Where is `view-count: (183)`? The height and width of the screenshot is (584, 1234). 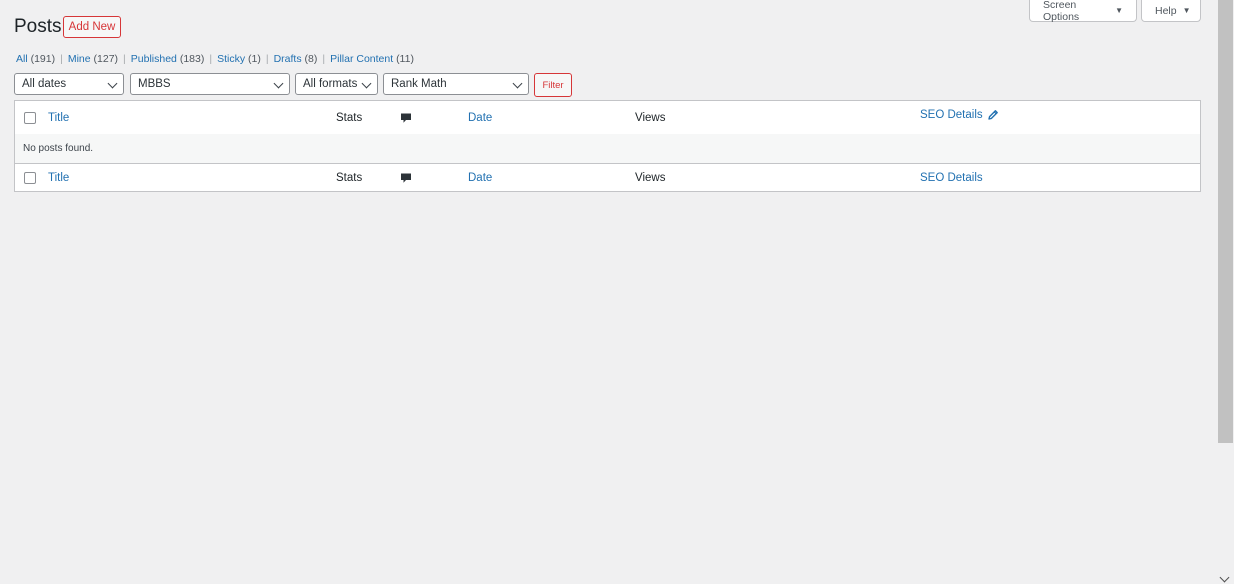
view-count: (183) is located at coordinates (192, 59).